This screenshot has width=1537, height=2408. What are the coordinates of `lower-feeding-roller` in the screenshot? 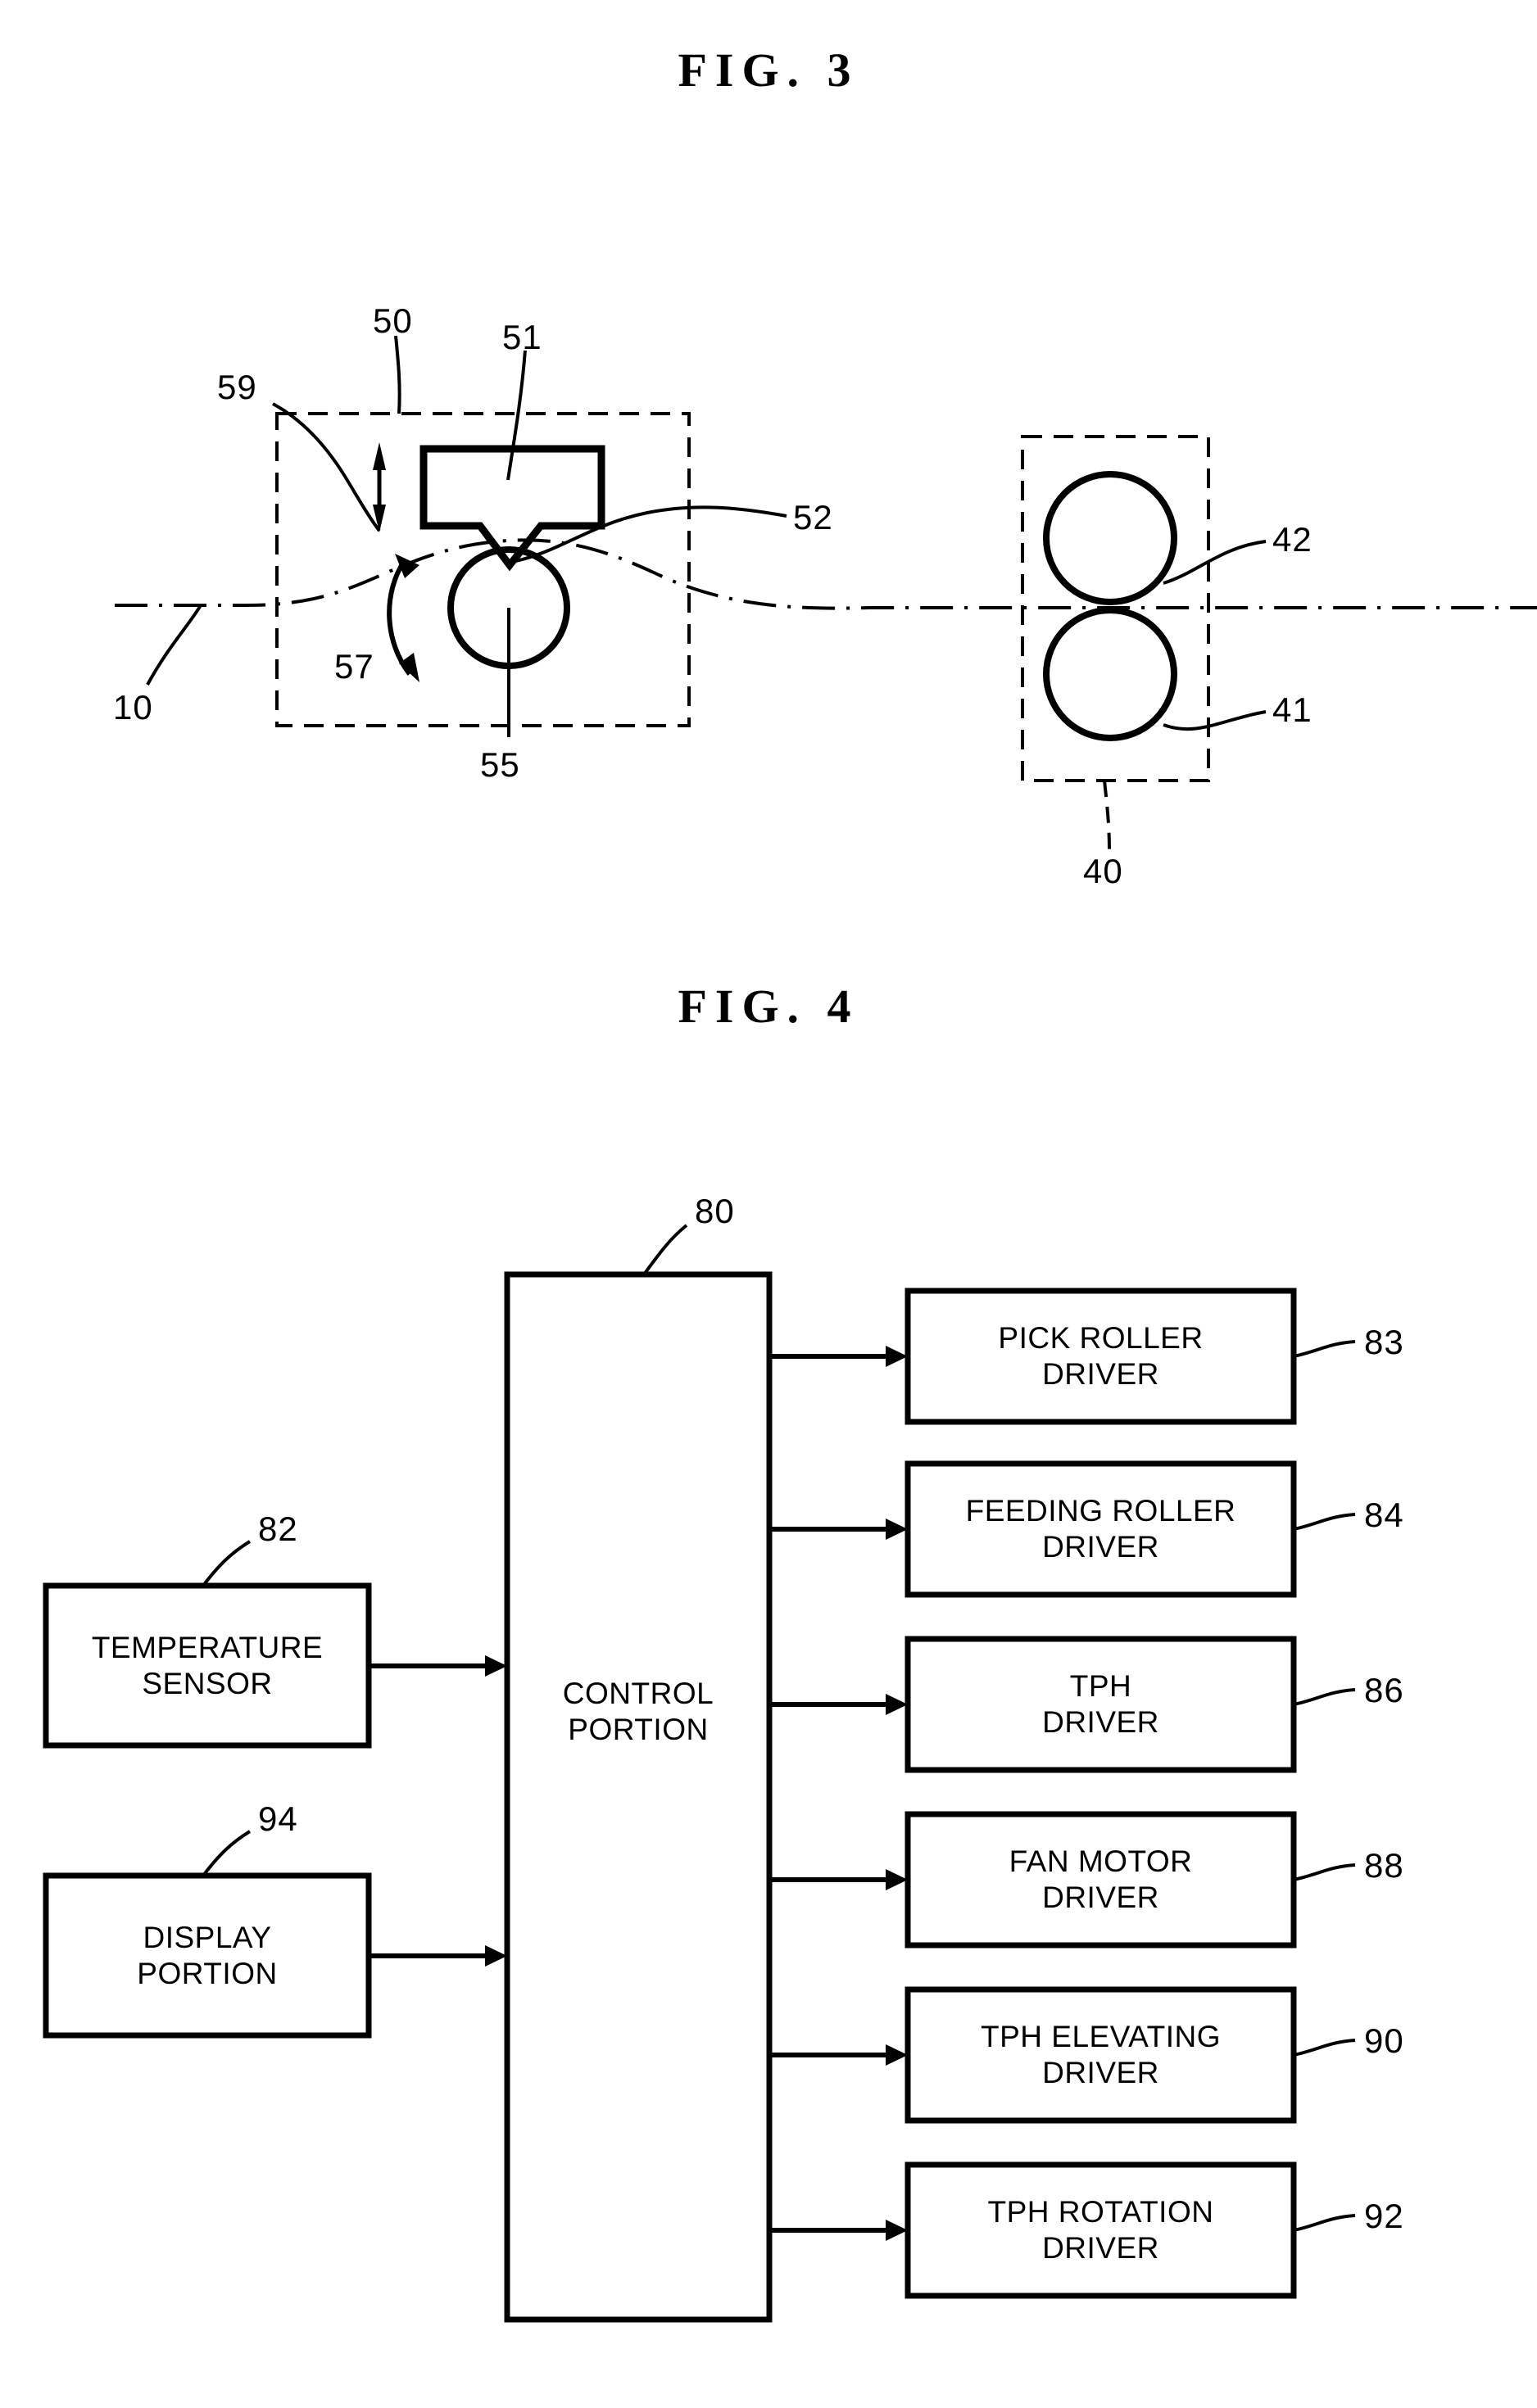 It's located at (1110, 674).